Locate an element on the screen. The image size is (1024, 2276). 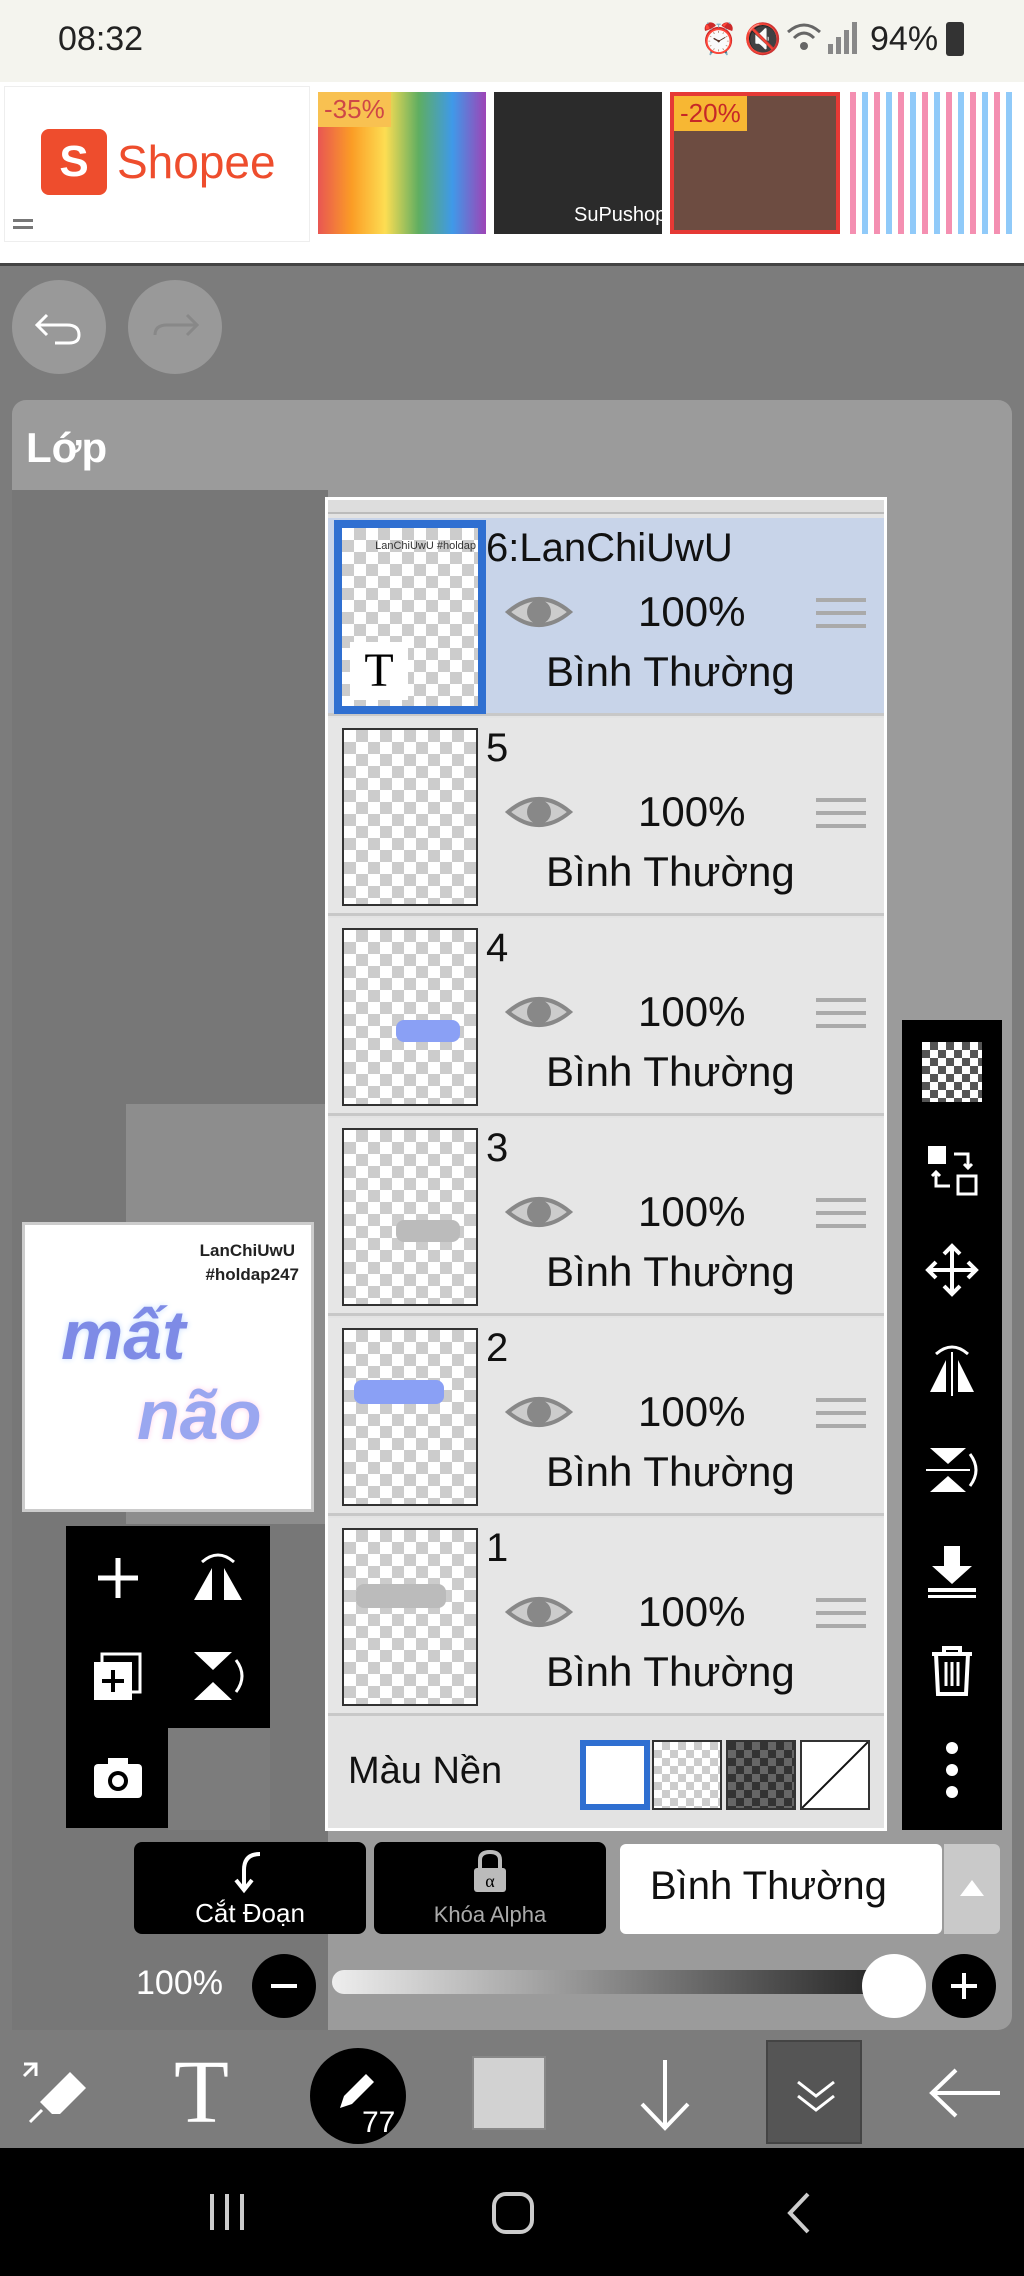
flip-layer-icon is located at coordinates (218, 1578).